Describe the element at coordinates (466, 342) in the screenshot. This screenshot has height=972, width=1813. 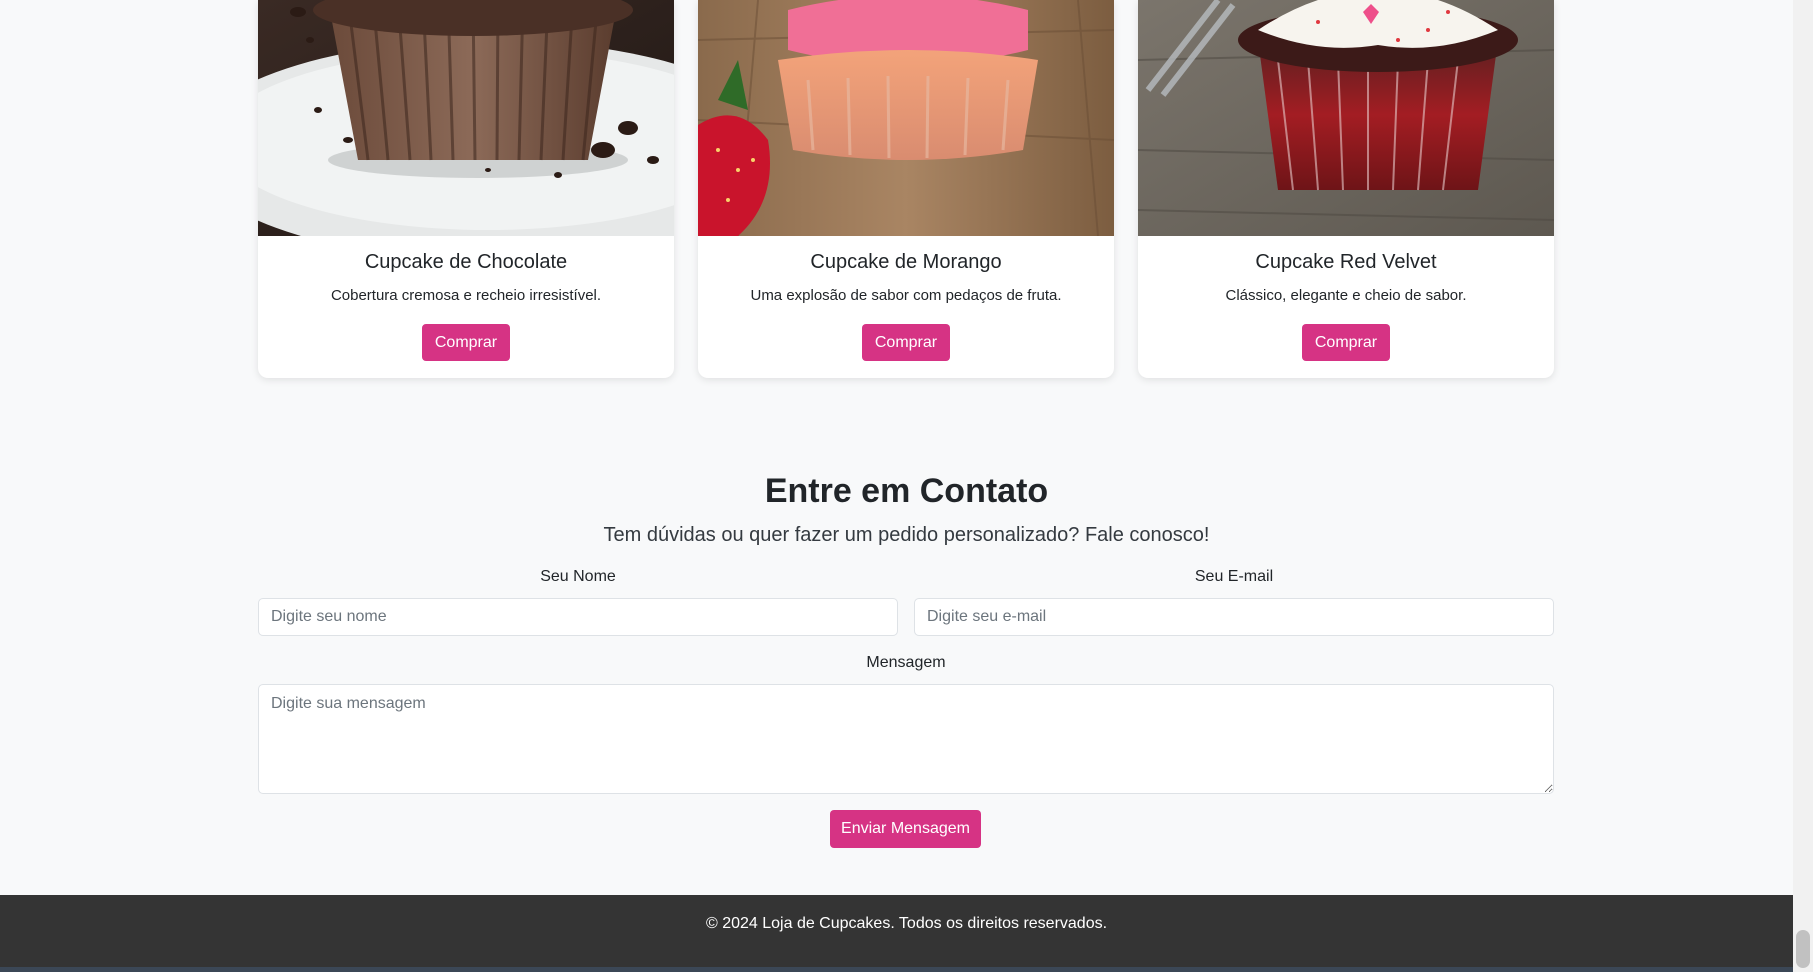
I see `buy-button-chocolate: Comprar` at that location.